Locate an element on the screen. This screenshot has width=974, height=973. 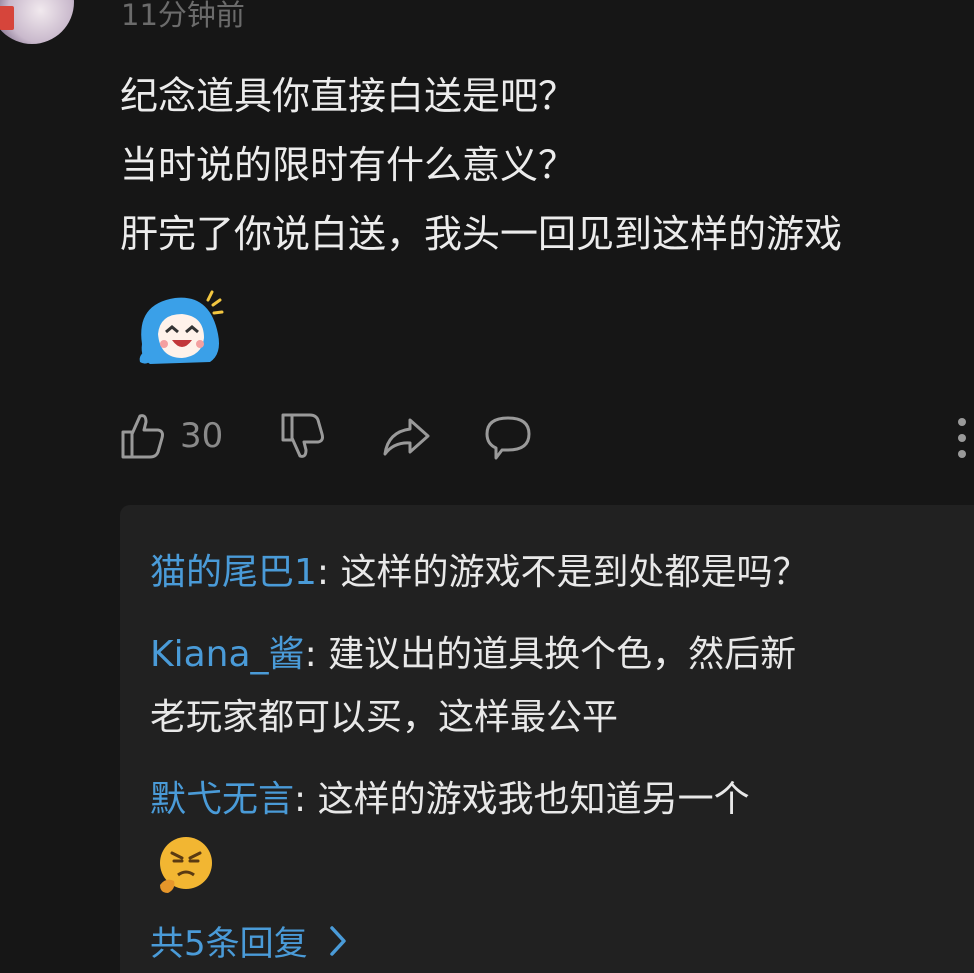
reply-item: 猫的尾巴1: 这样的游戏不是到处都是吗？ is located at coordinates (530, 572).